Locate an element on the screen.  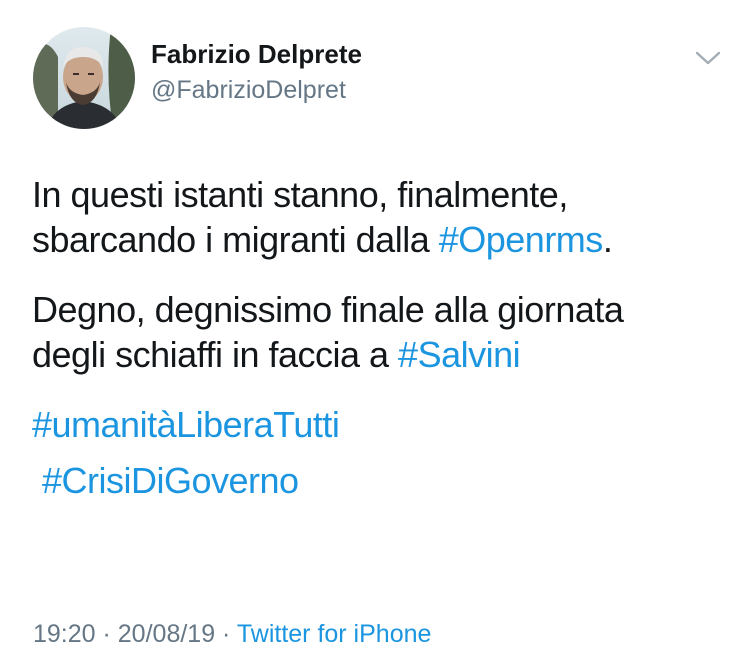
tweet-date: 20/08/19 is located at coordinates (166, 634).